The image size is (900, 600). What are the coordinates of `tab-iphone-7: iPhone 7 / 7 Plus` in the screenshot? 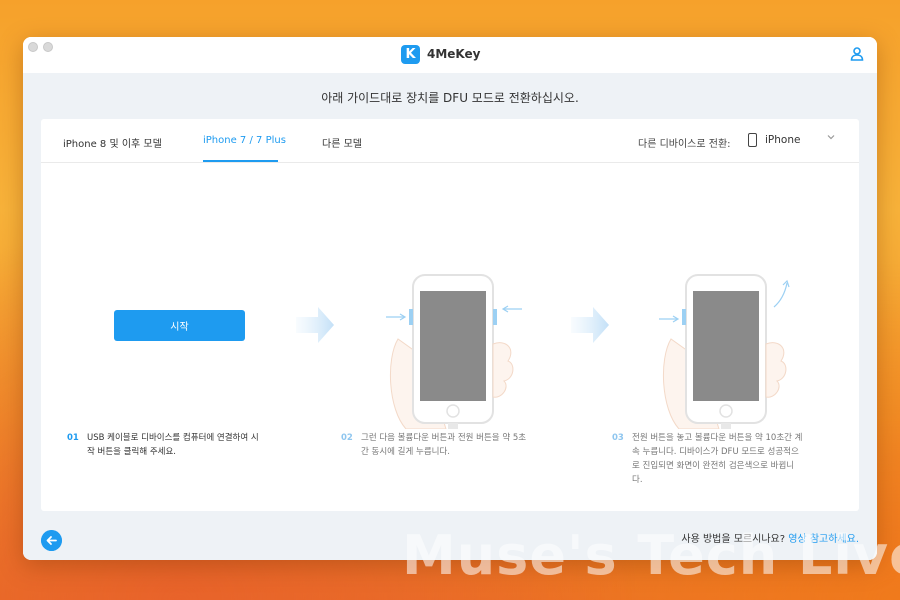 It's located at (244, 140).